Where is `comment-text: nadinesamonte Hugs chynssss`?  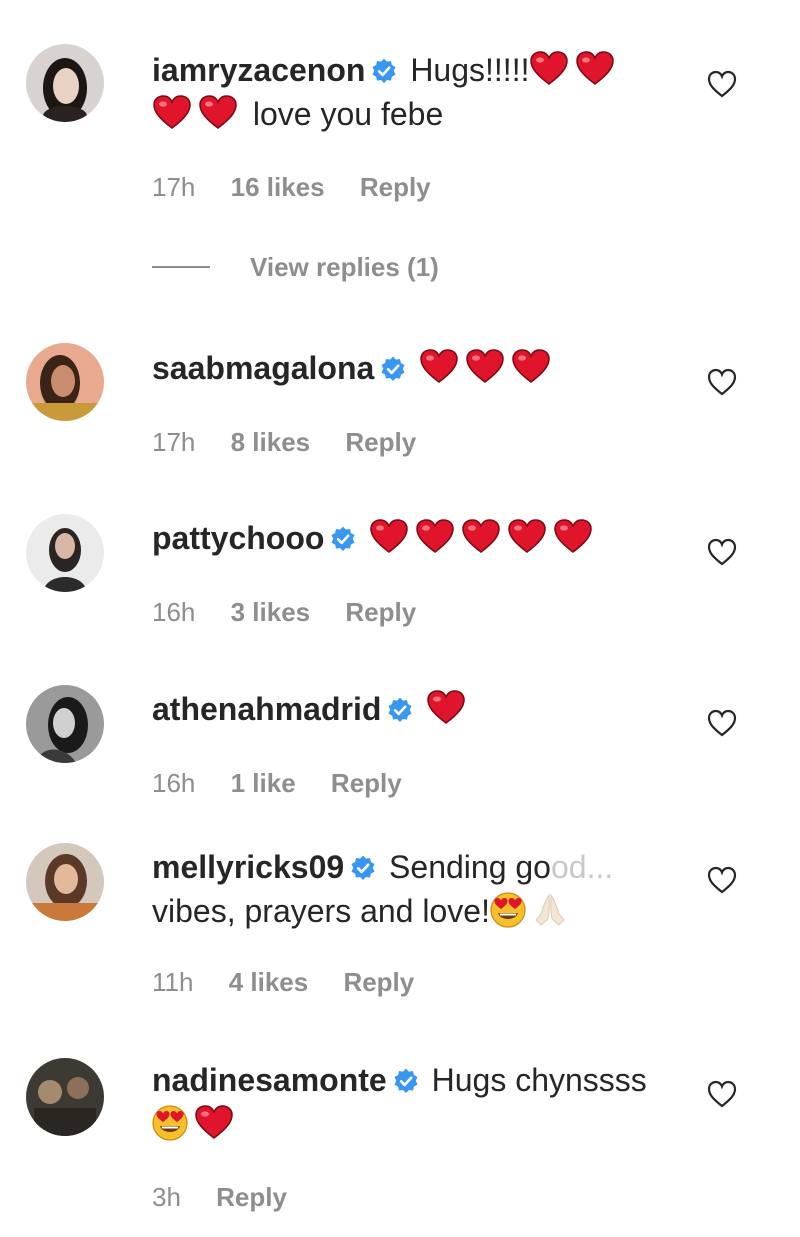
comment-text: nadinesamonte Hugs chynssss is located at coordinates (412, 1102).